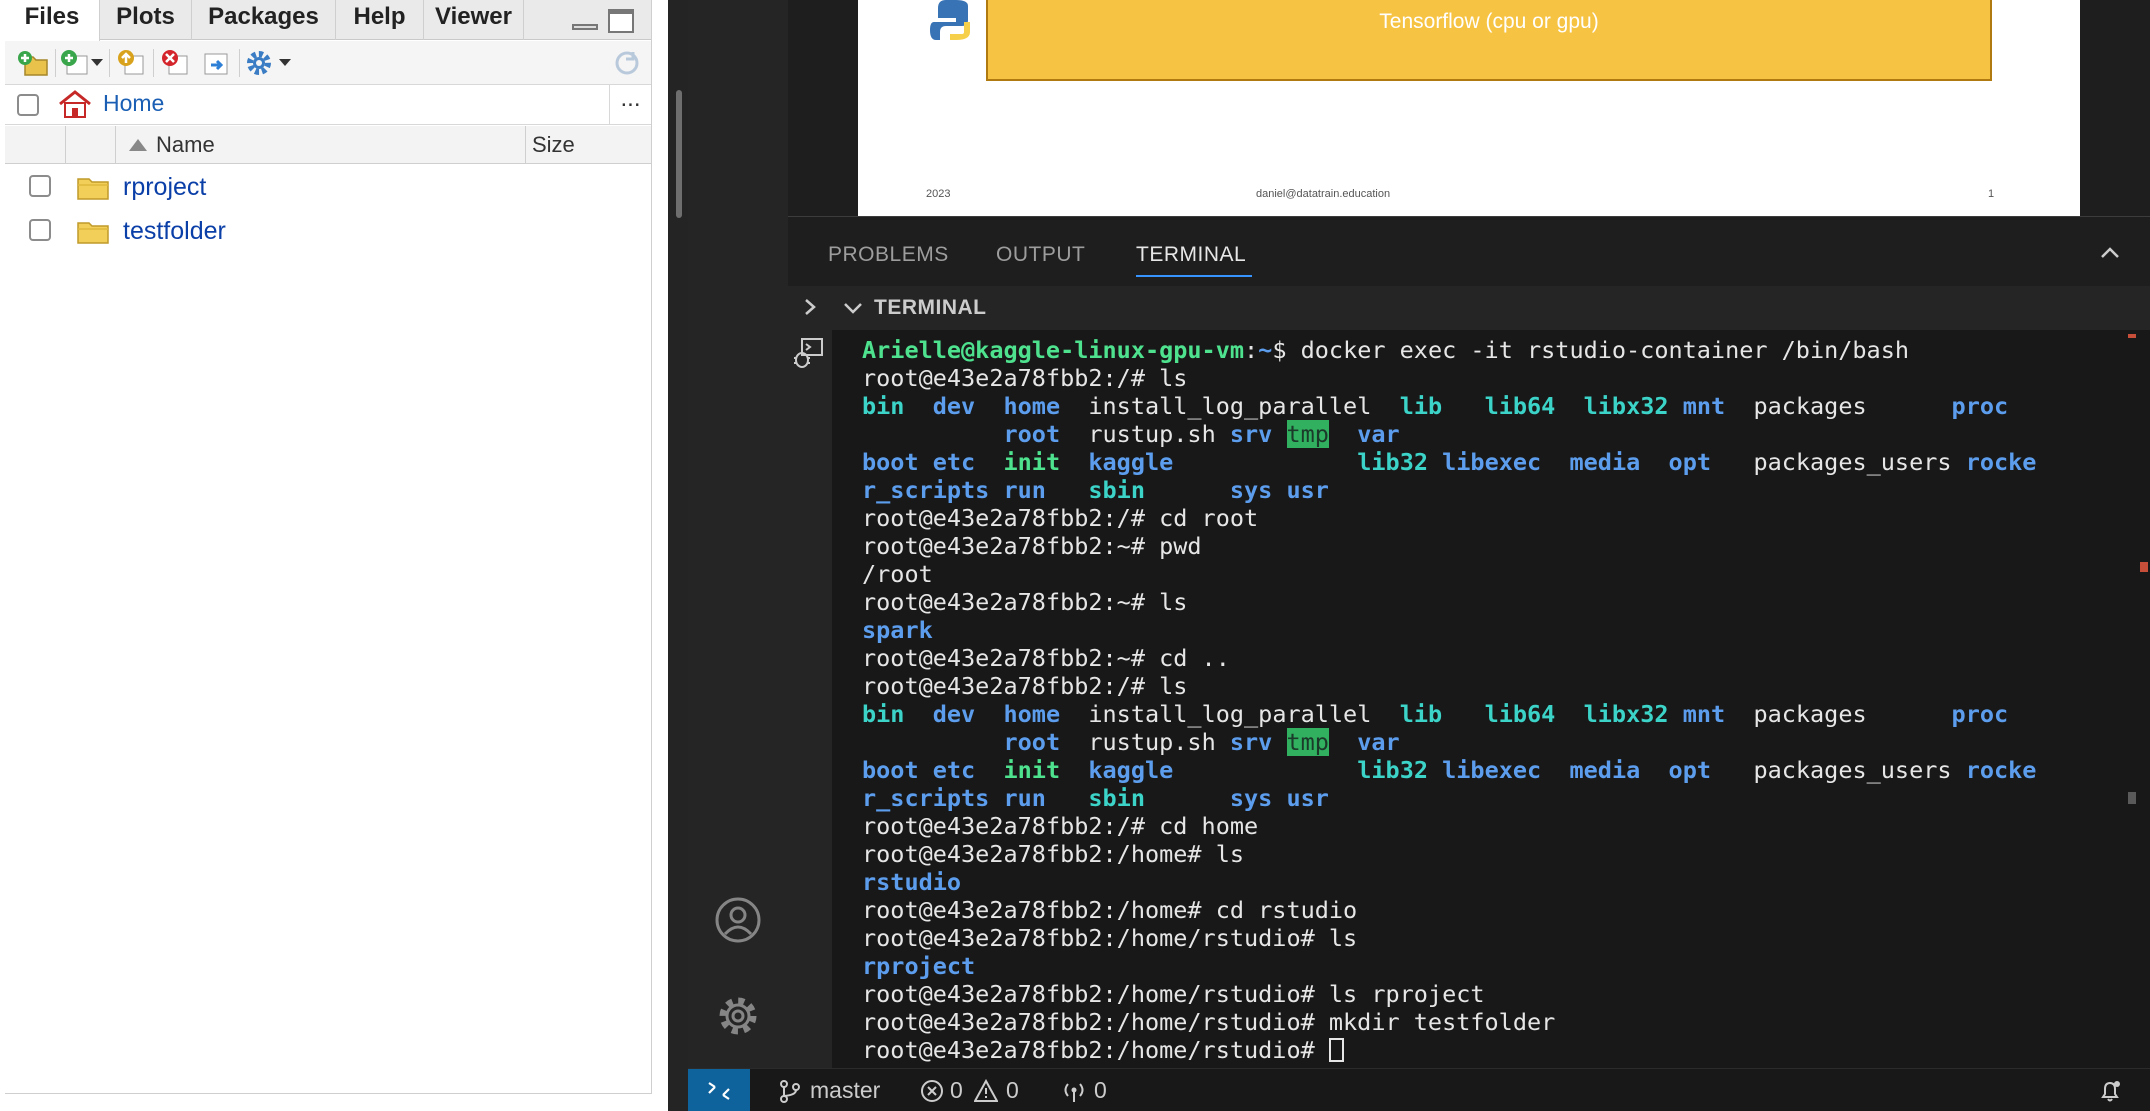 This screenshot has width=2150, height=1111. I want to click on ls-entry: packages_users, so click(1852, 770).